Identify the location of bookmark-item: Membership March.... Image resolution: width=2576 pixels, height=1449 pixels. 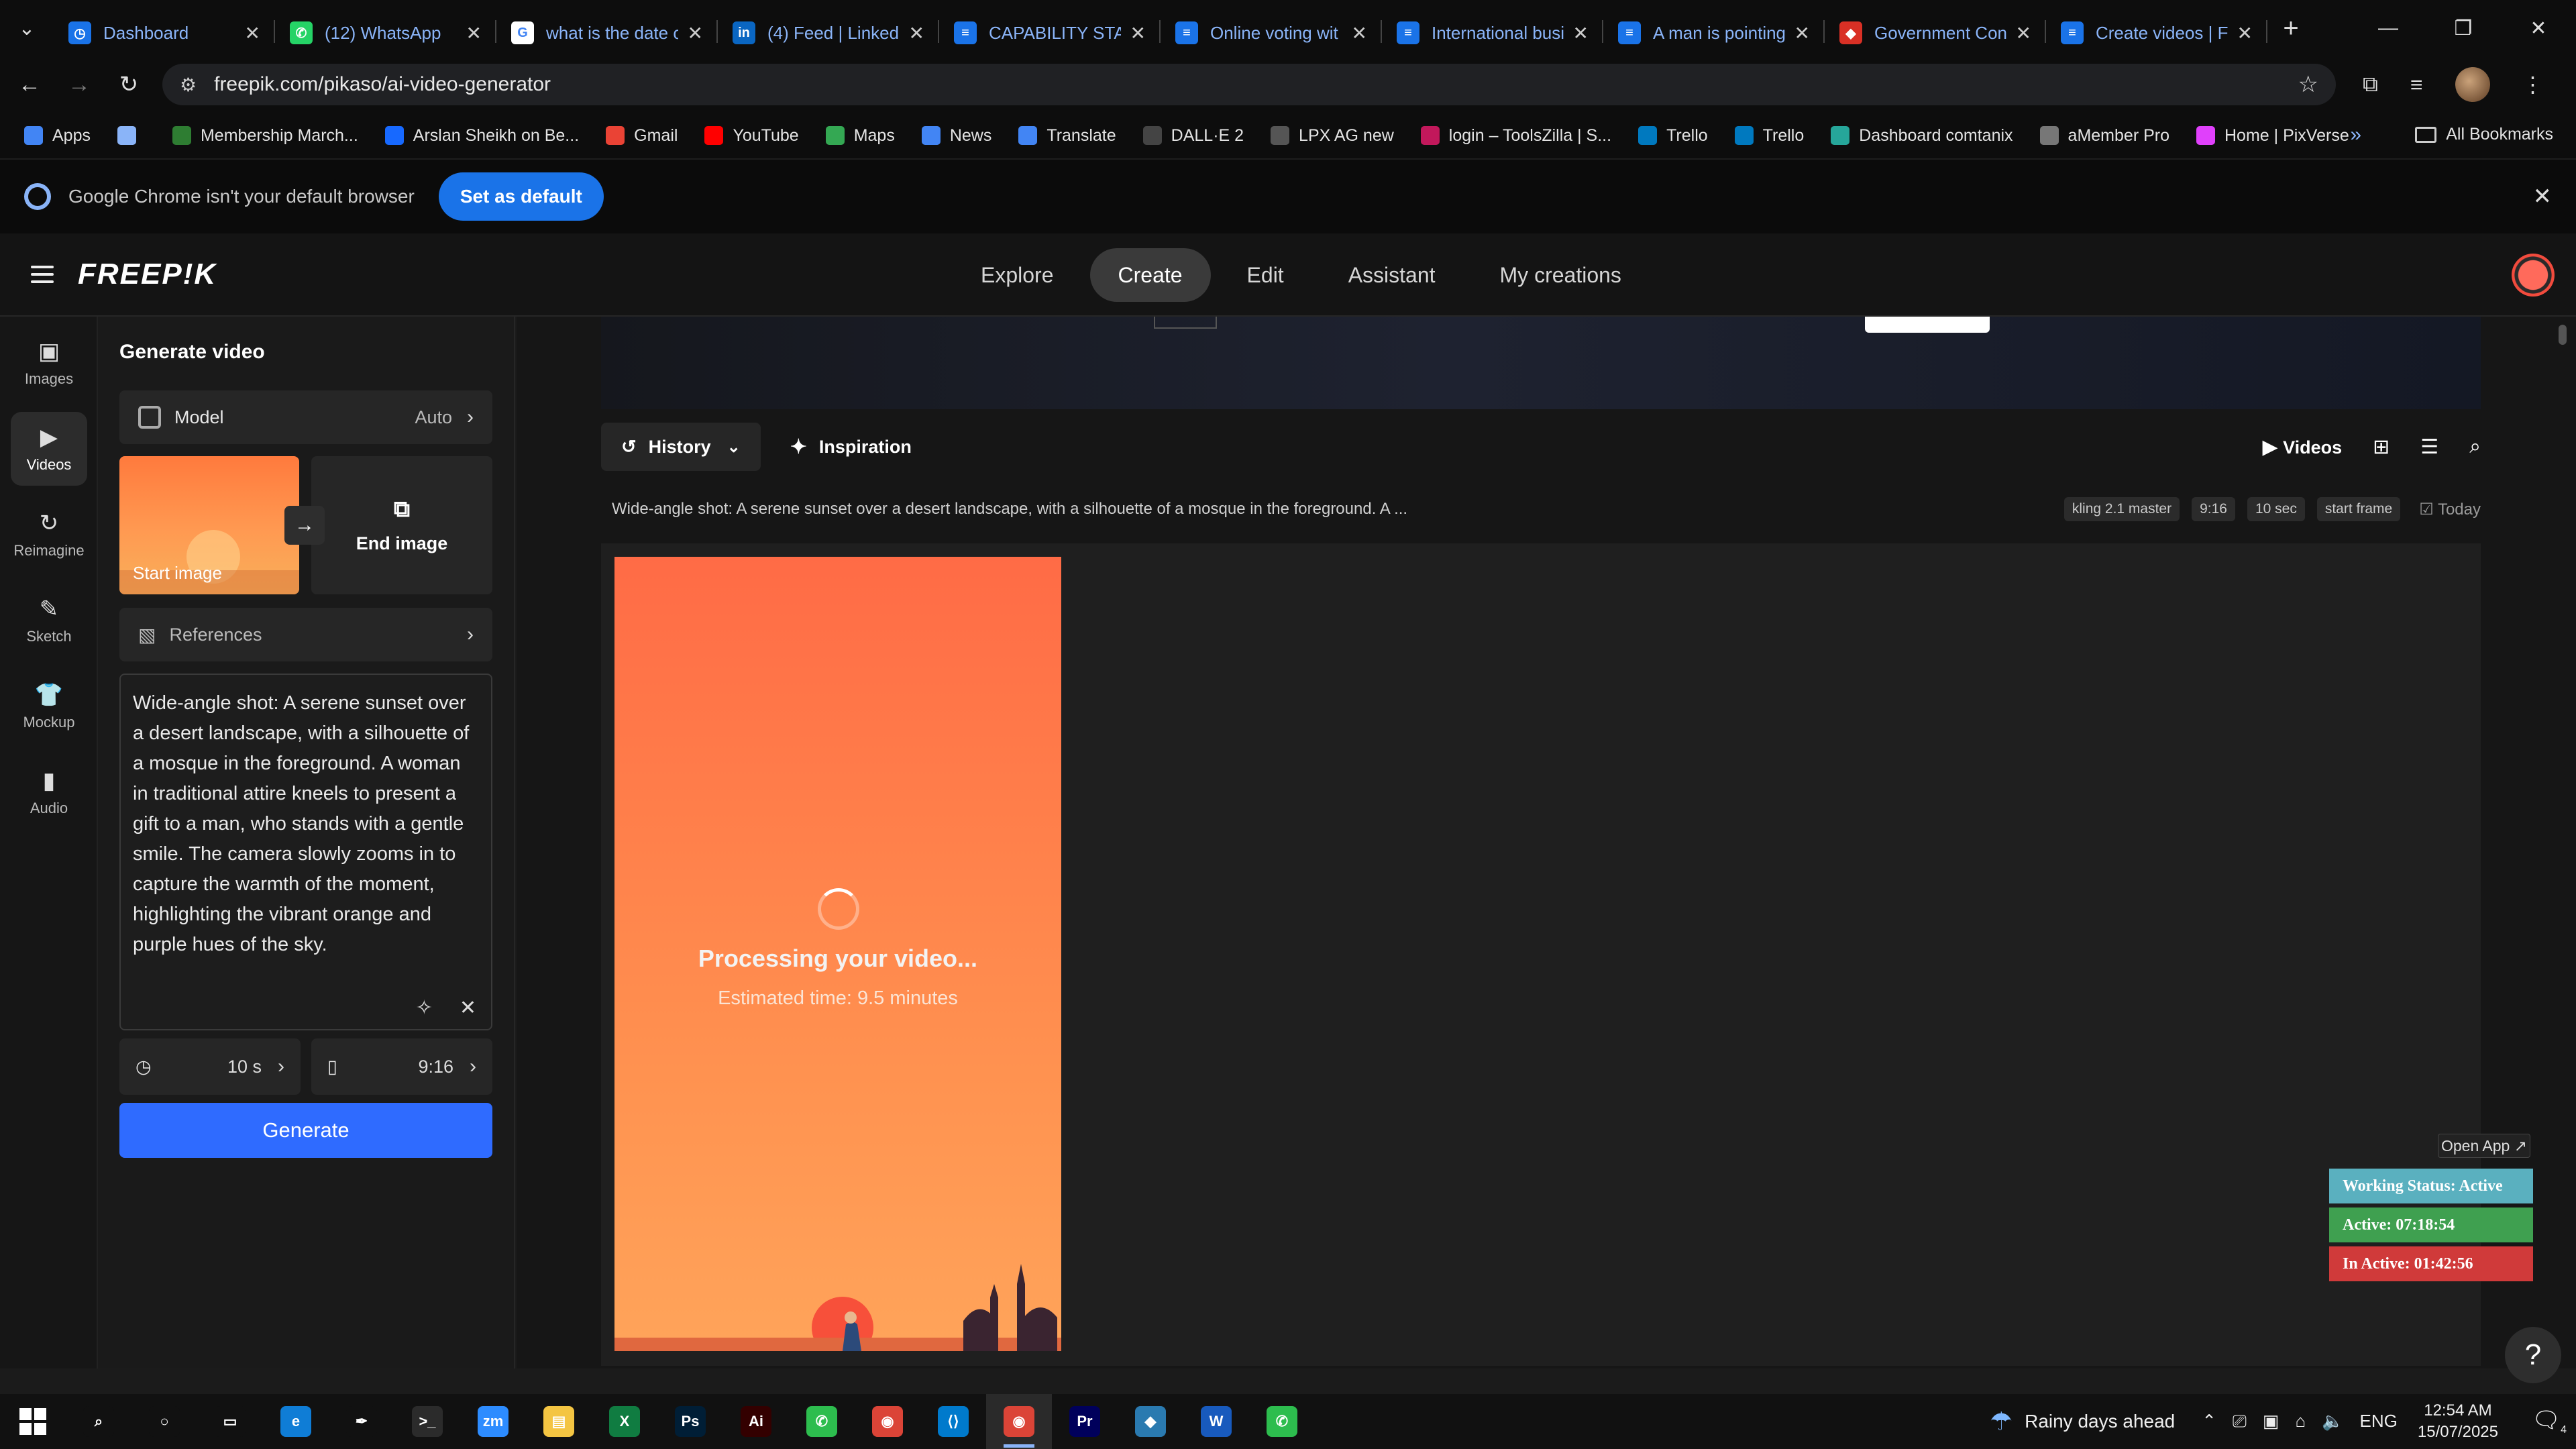
(265, 136).